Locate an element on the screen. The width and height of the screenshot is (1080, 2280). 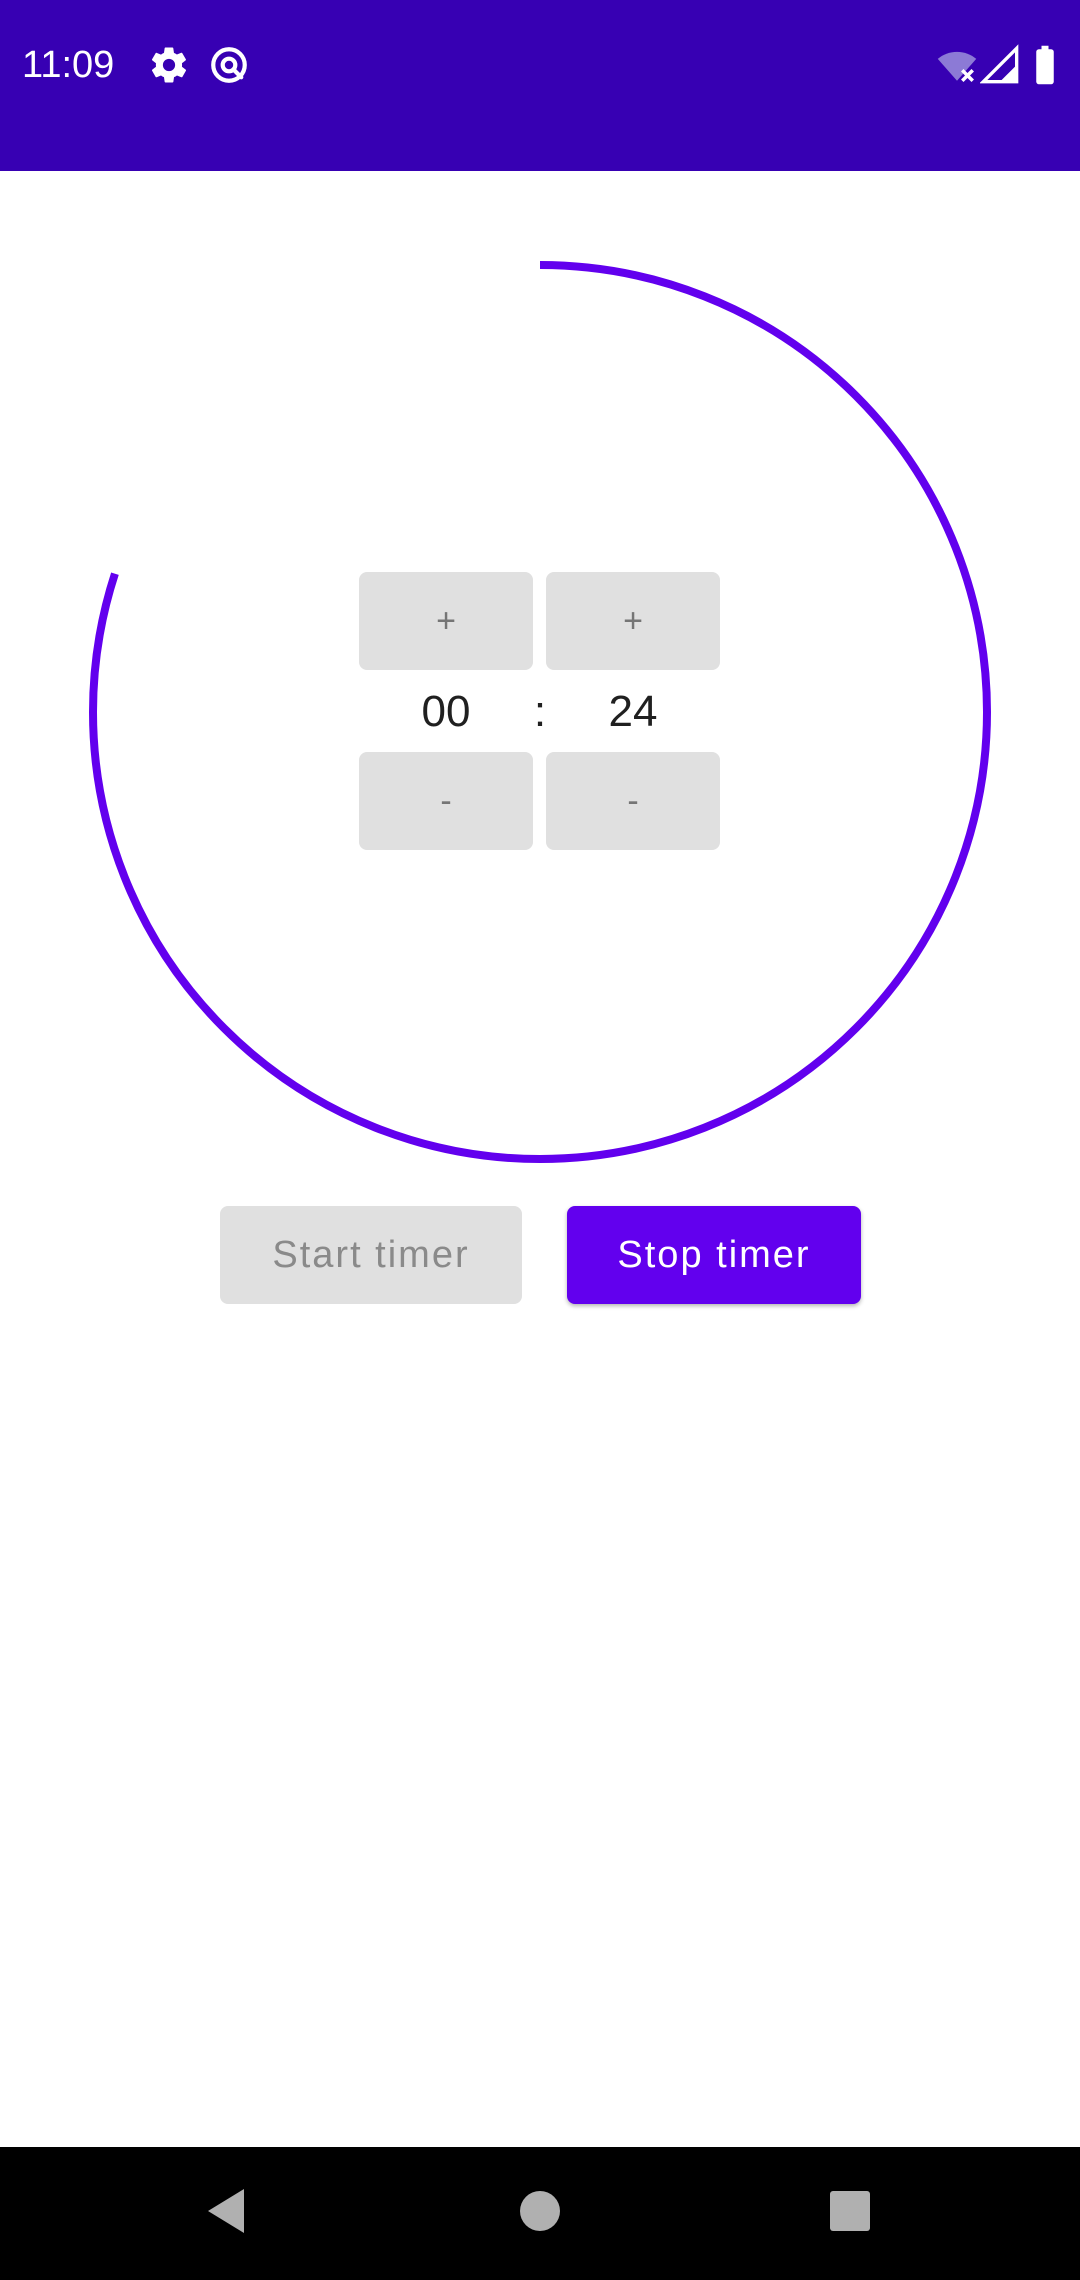
minutes-decrement-button: - is located at coordinates (446, 801).